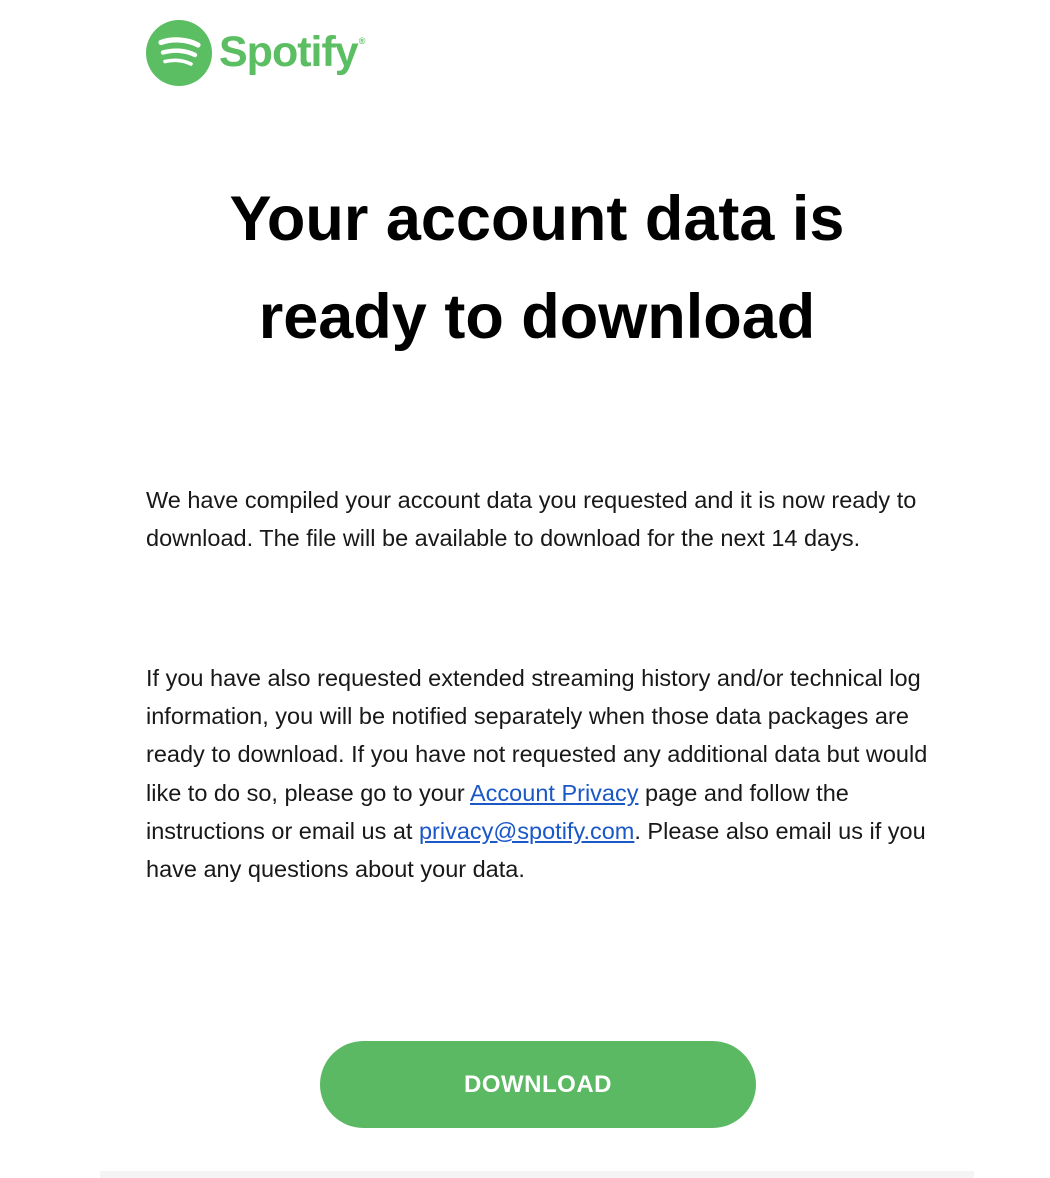 This screenshot has height=1178, width=1050. What do you see at coordinates (537, 268) in the screenshot?
I see `page-title: Your account data is ready to download` at bounding box center [537, 268].